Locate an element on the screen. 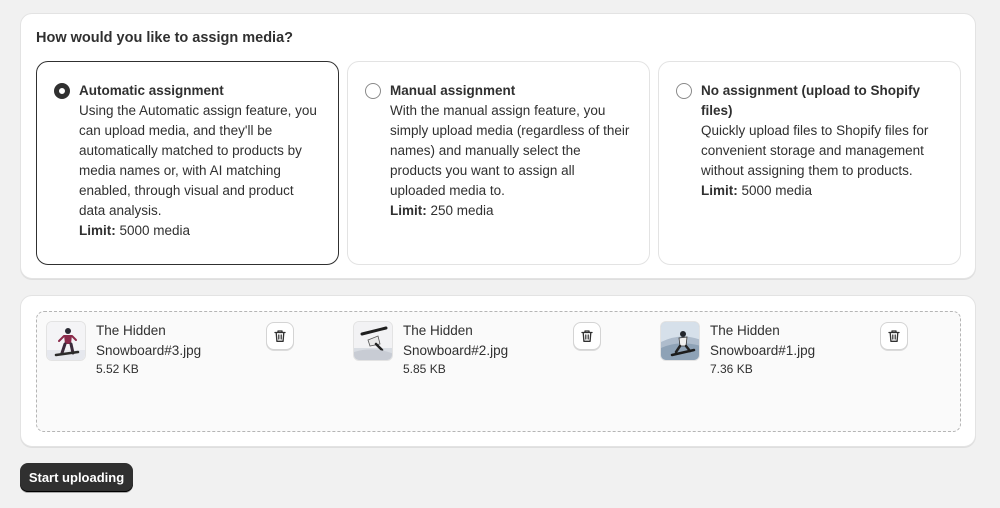 The height and width of the screenshot is (508, 1000). file-item: The Hidden Snowboard#3.jpg 5.52 KB is located at coordinates (177, 355).